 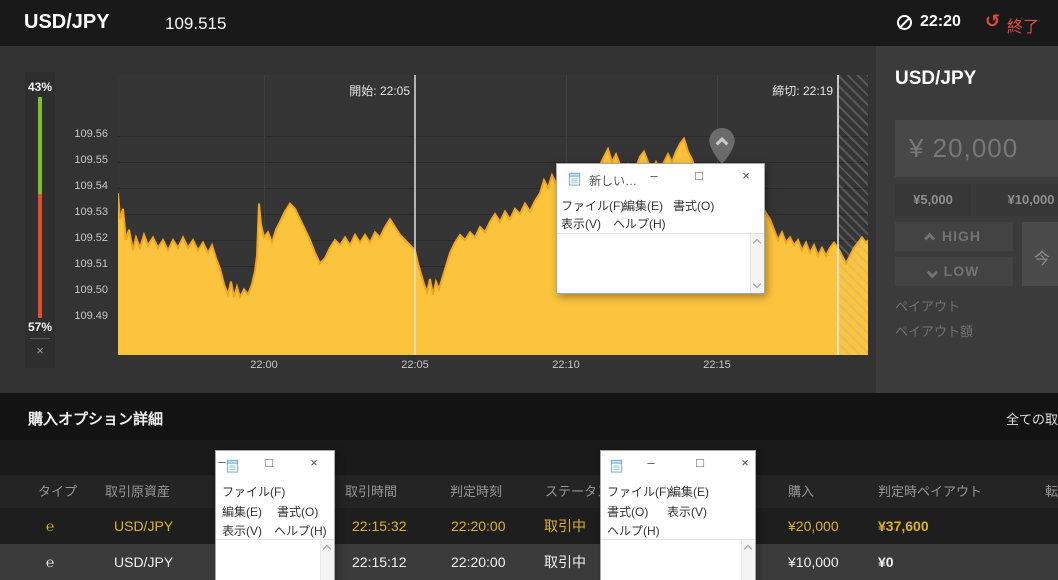 What do you see at coordinates (813, 562) in the screenshot?
I see `row-purchase: ¥10,000` at bounding box center [813, 562].